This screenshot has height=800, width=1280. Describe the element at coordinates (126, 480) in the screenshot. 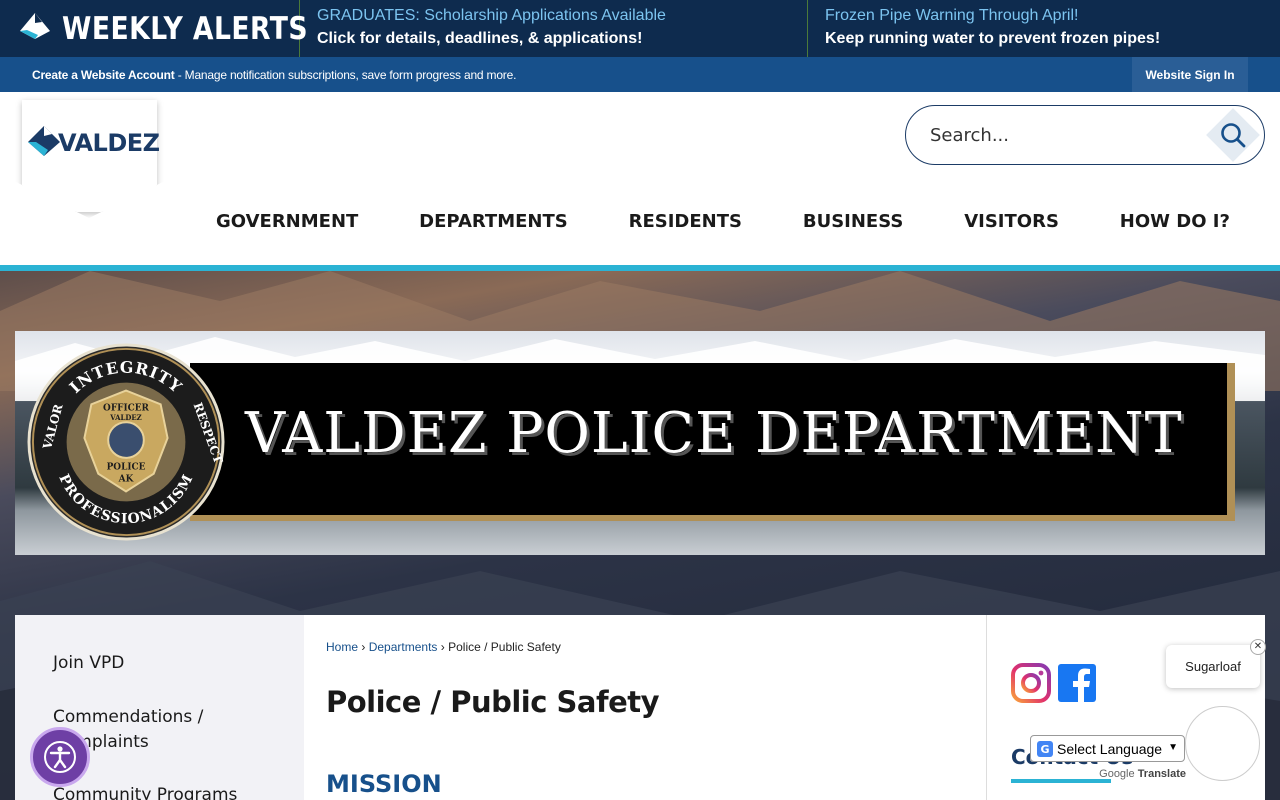

I see `badge-ak: AK` at that location.